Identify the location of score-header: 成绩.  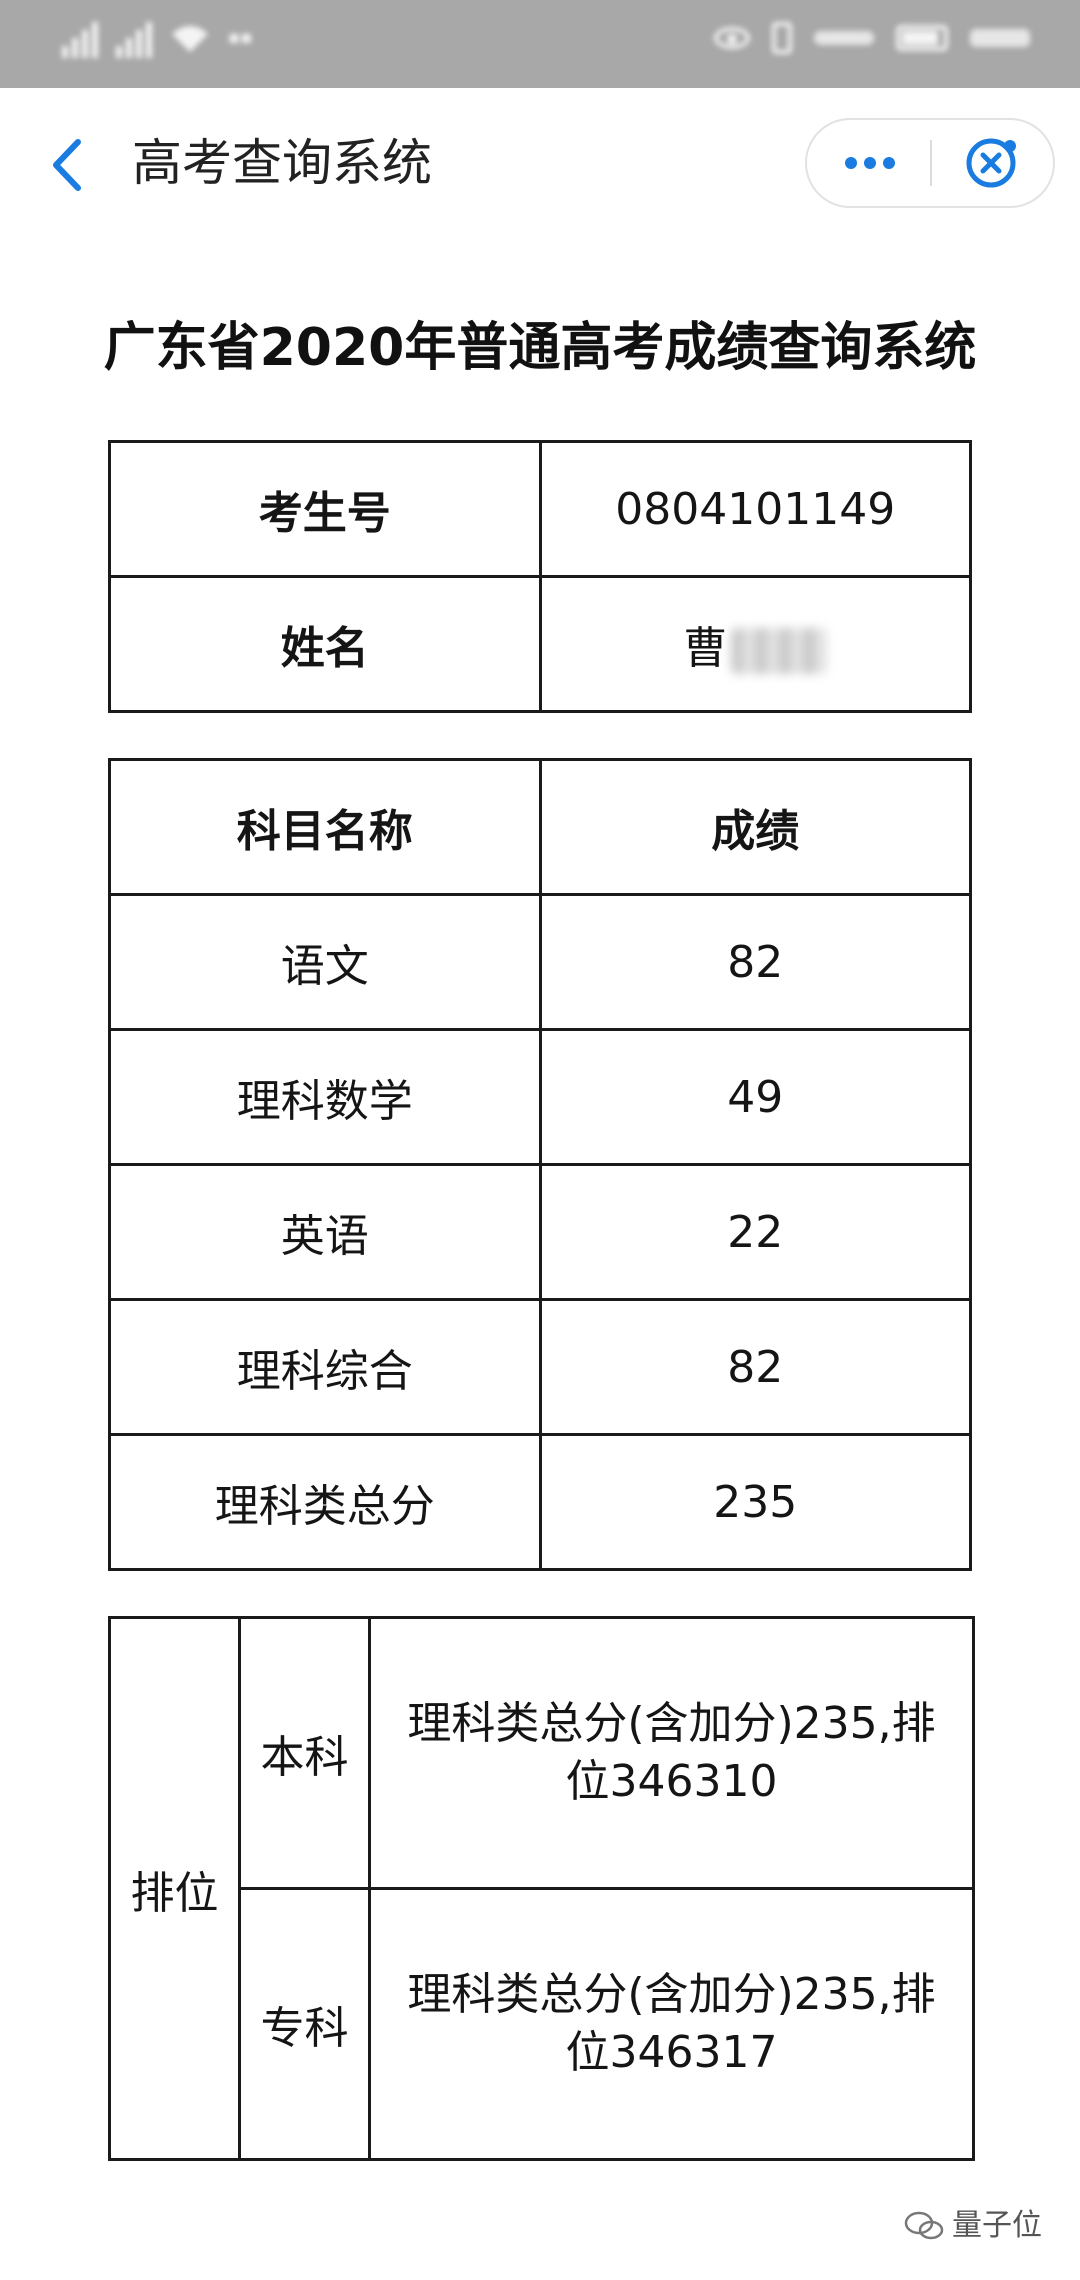
(755, 827).